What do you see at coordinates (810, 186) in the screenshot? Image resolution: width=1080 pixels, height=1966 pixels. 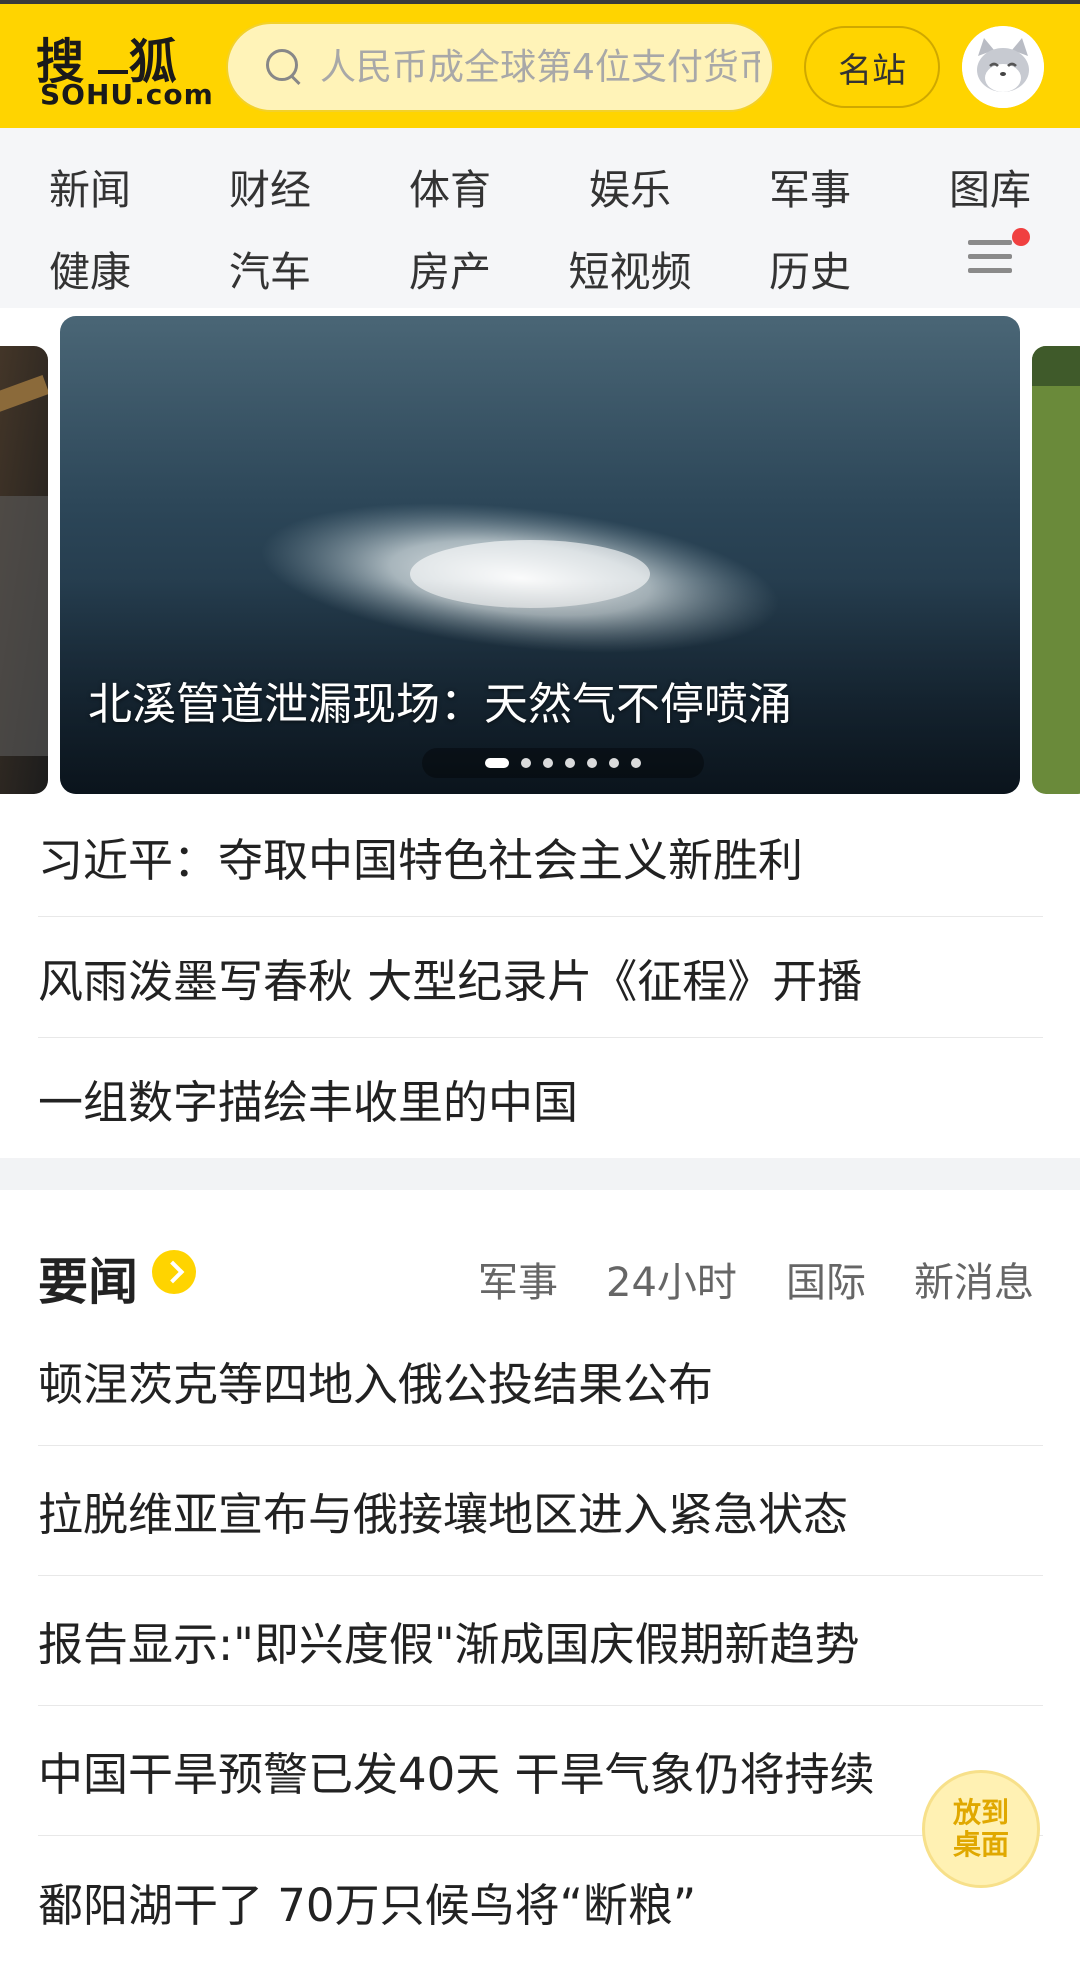 I see `nav-item-military: 军事` at bounding box center [810, 186].